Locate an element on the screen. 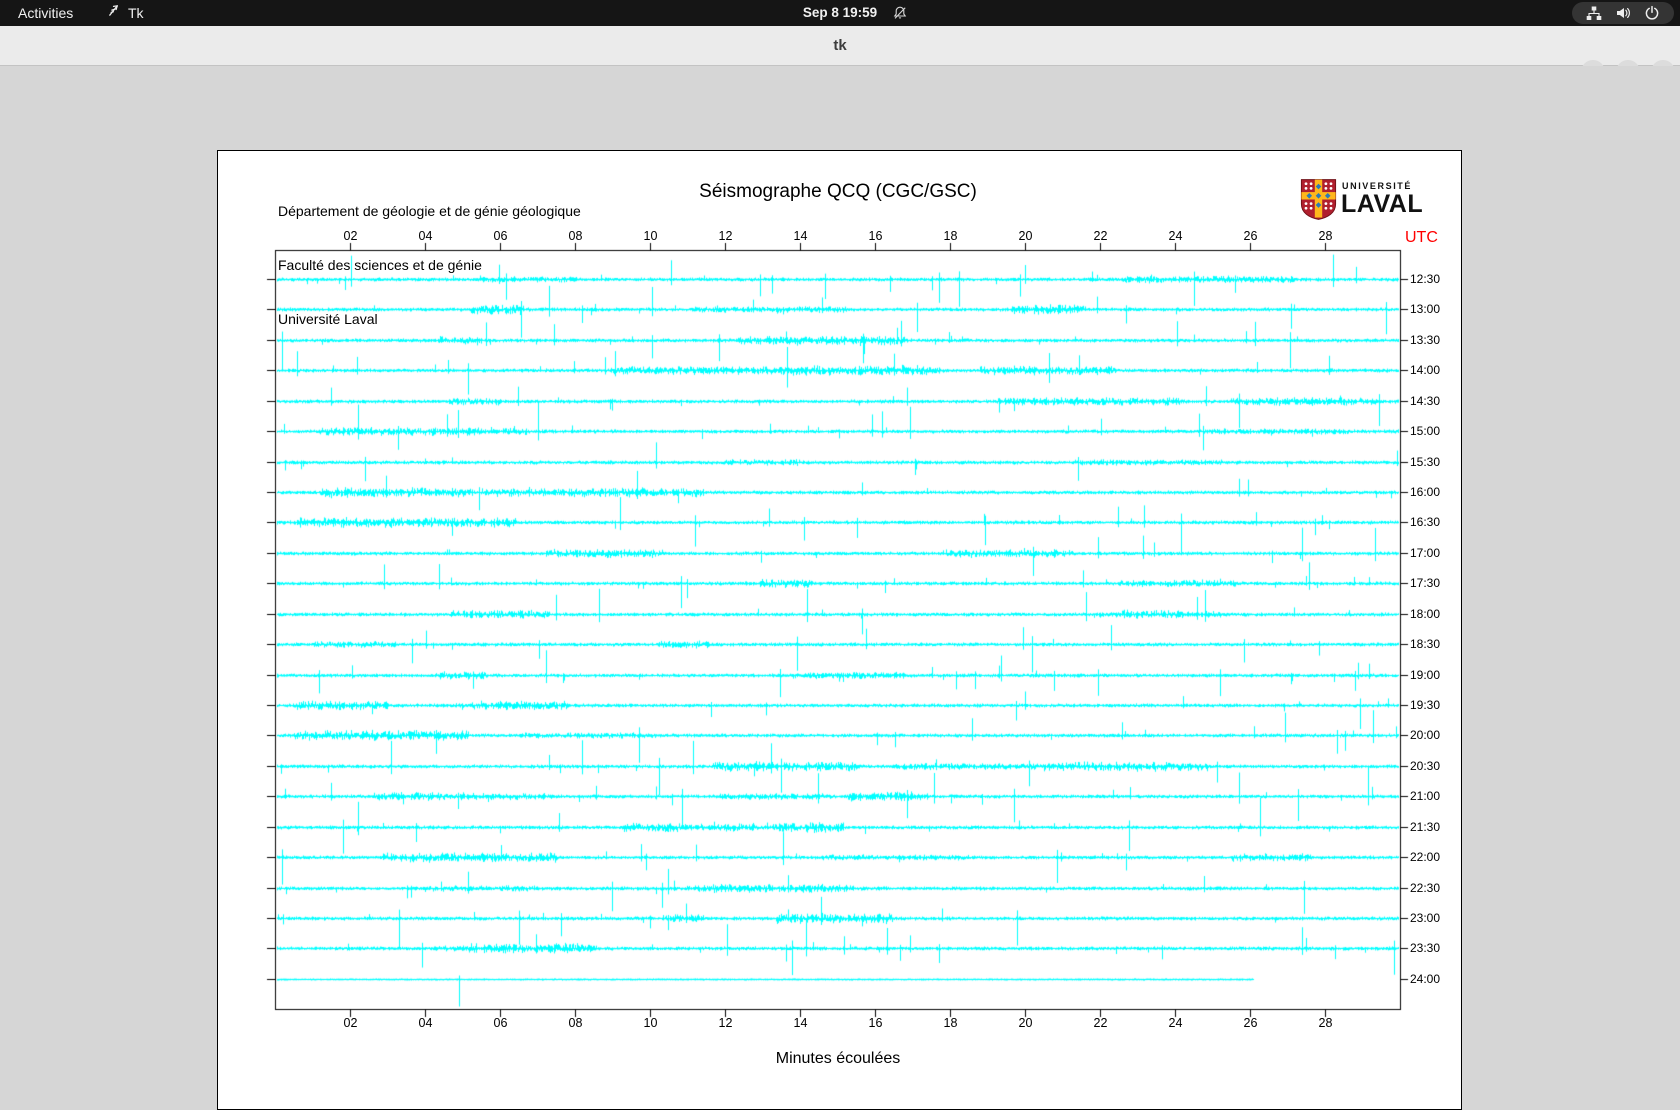 The height and width of the screenshot is (1110, 1680). utc-time-label: 23:30 is located at coordinates (1425, 948).